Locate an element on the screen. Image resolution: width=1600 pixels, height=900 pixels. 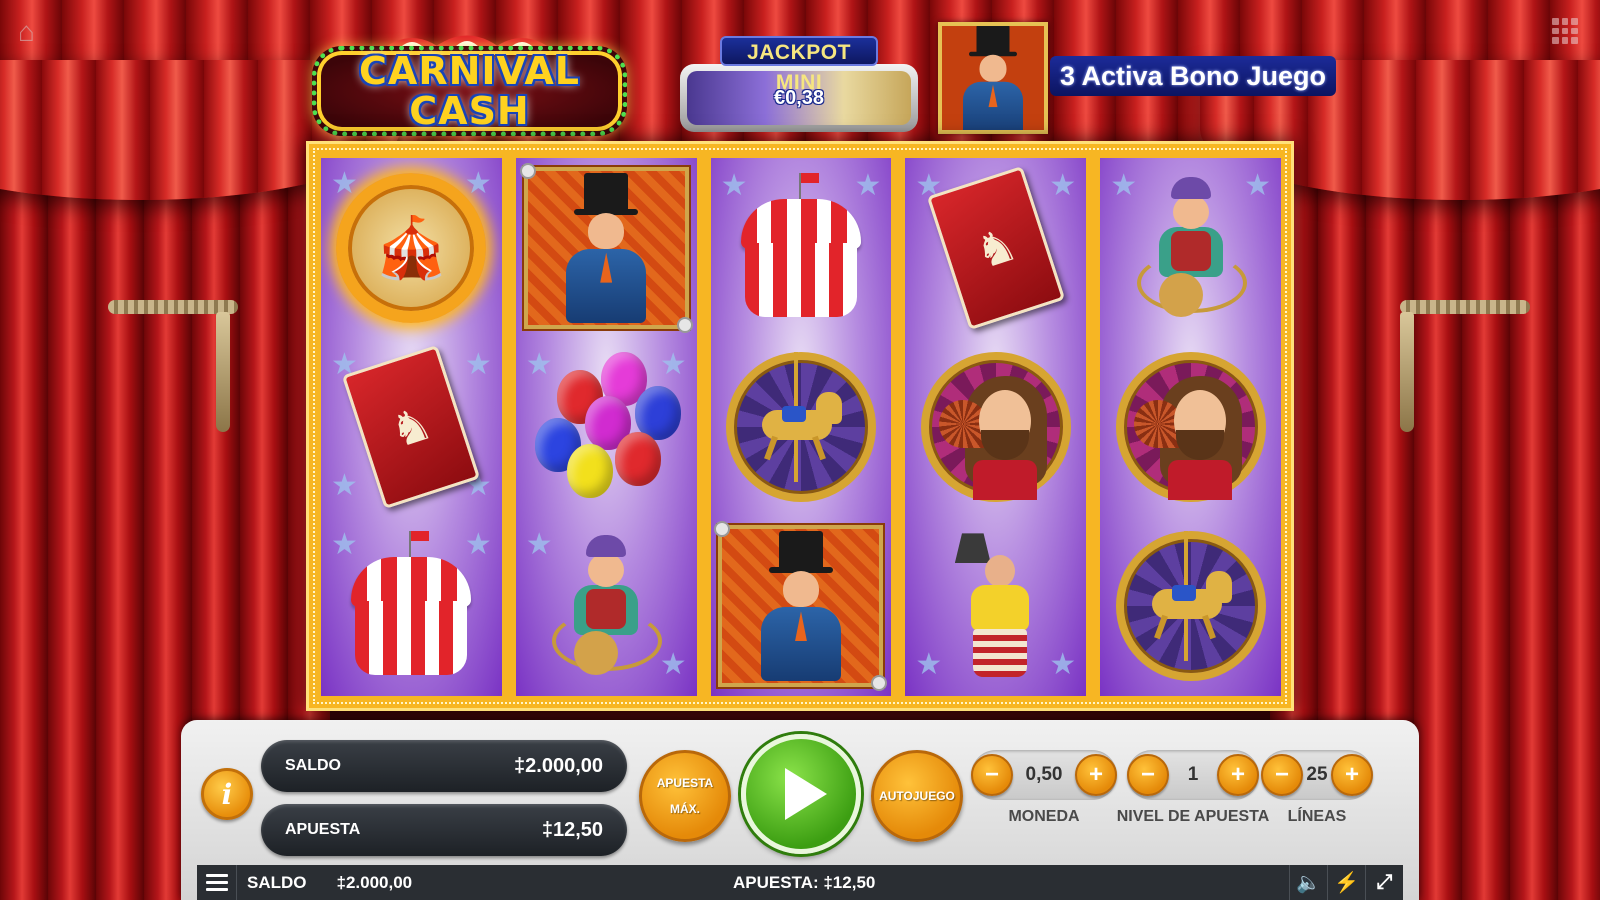
bet-display: APUESTA ‡12,50 is located at coordinates (444, 830).